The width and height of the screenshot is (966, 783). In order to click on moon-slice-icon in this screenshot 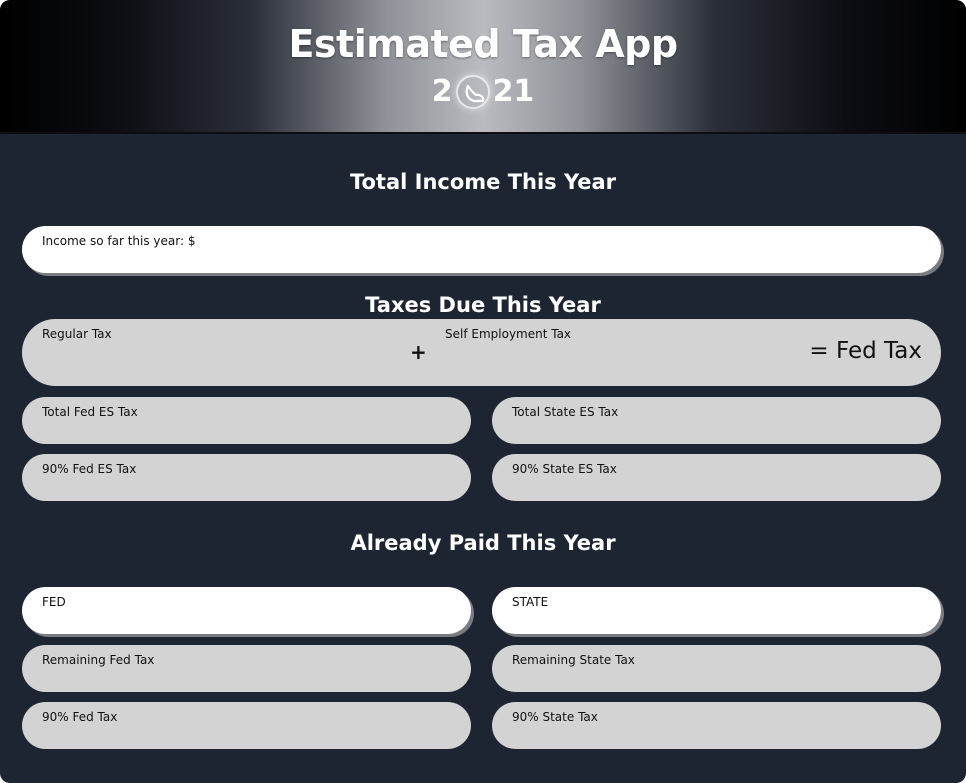, I will do `click(472, 91)`.